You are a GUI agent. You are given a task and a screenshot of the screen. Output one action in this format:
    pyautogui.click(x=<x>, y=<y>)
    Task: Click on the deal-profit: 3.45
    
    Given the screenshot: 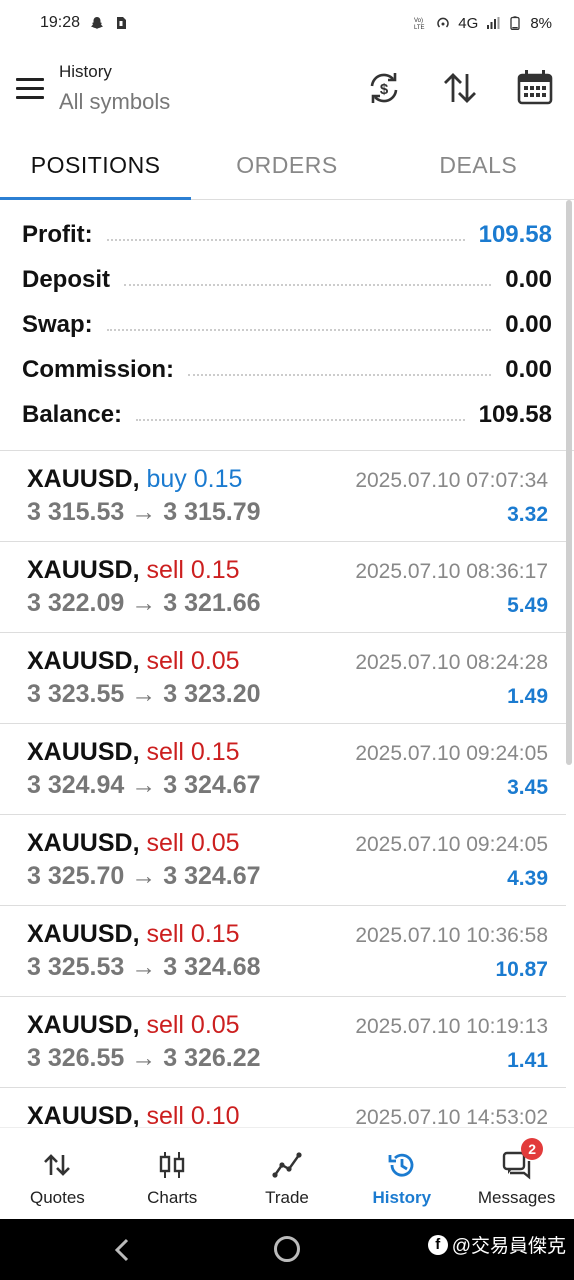 What is the action you would take?
    pyautogui.click(x=527, y=787)
    